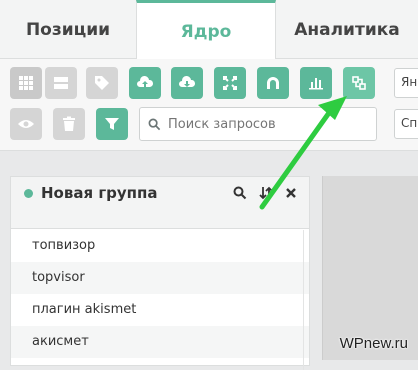 This screenshot has height=370, width=418. I want to click on magnet-button, so click(273, 83).